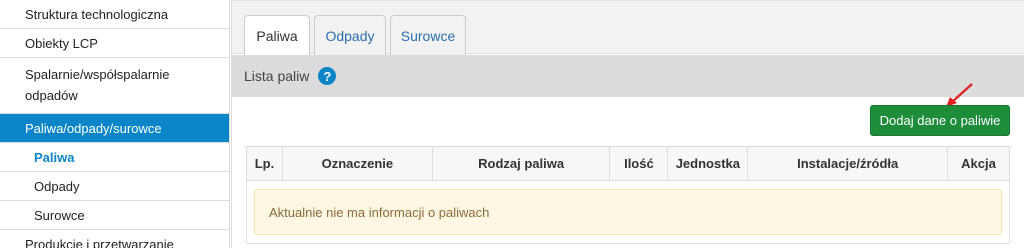 The image size is (1024, 248). I want to click on tab-odpady: Odpady, so click(350, 35).